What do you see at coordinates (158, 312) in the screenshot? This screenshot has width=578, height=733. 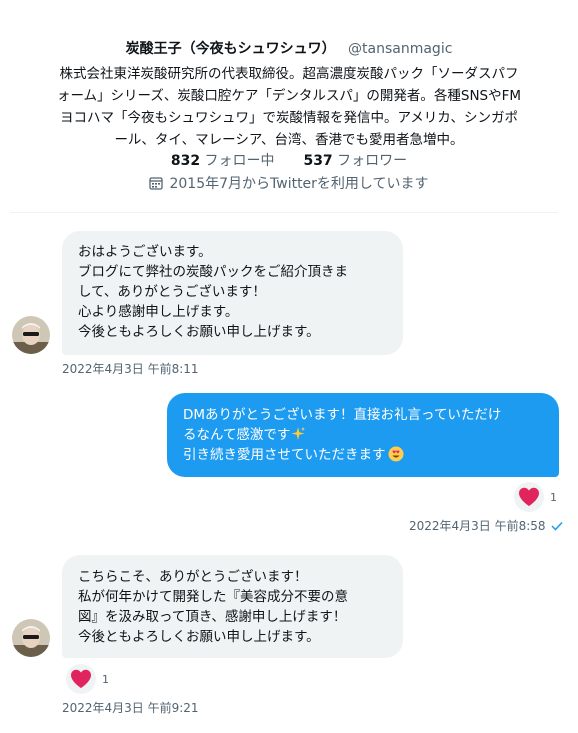 I see `message-text-line: 心より感謝申し上げます。` at bounding box center [158, 312].